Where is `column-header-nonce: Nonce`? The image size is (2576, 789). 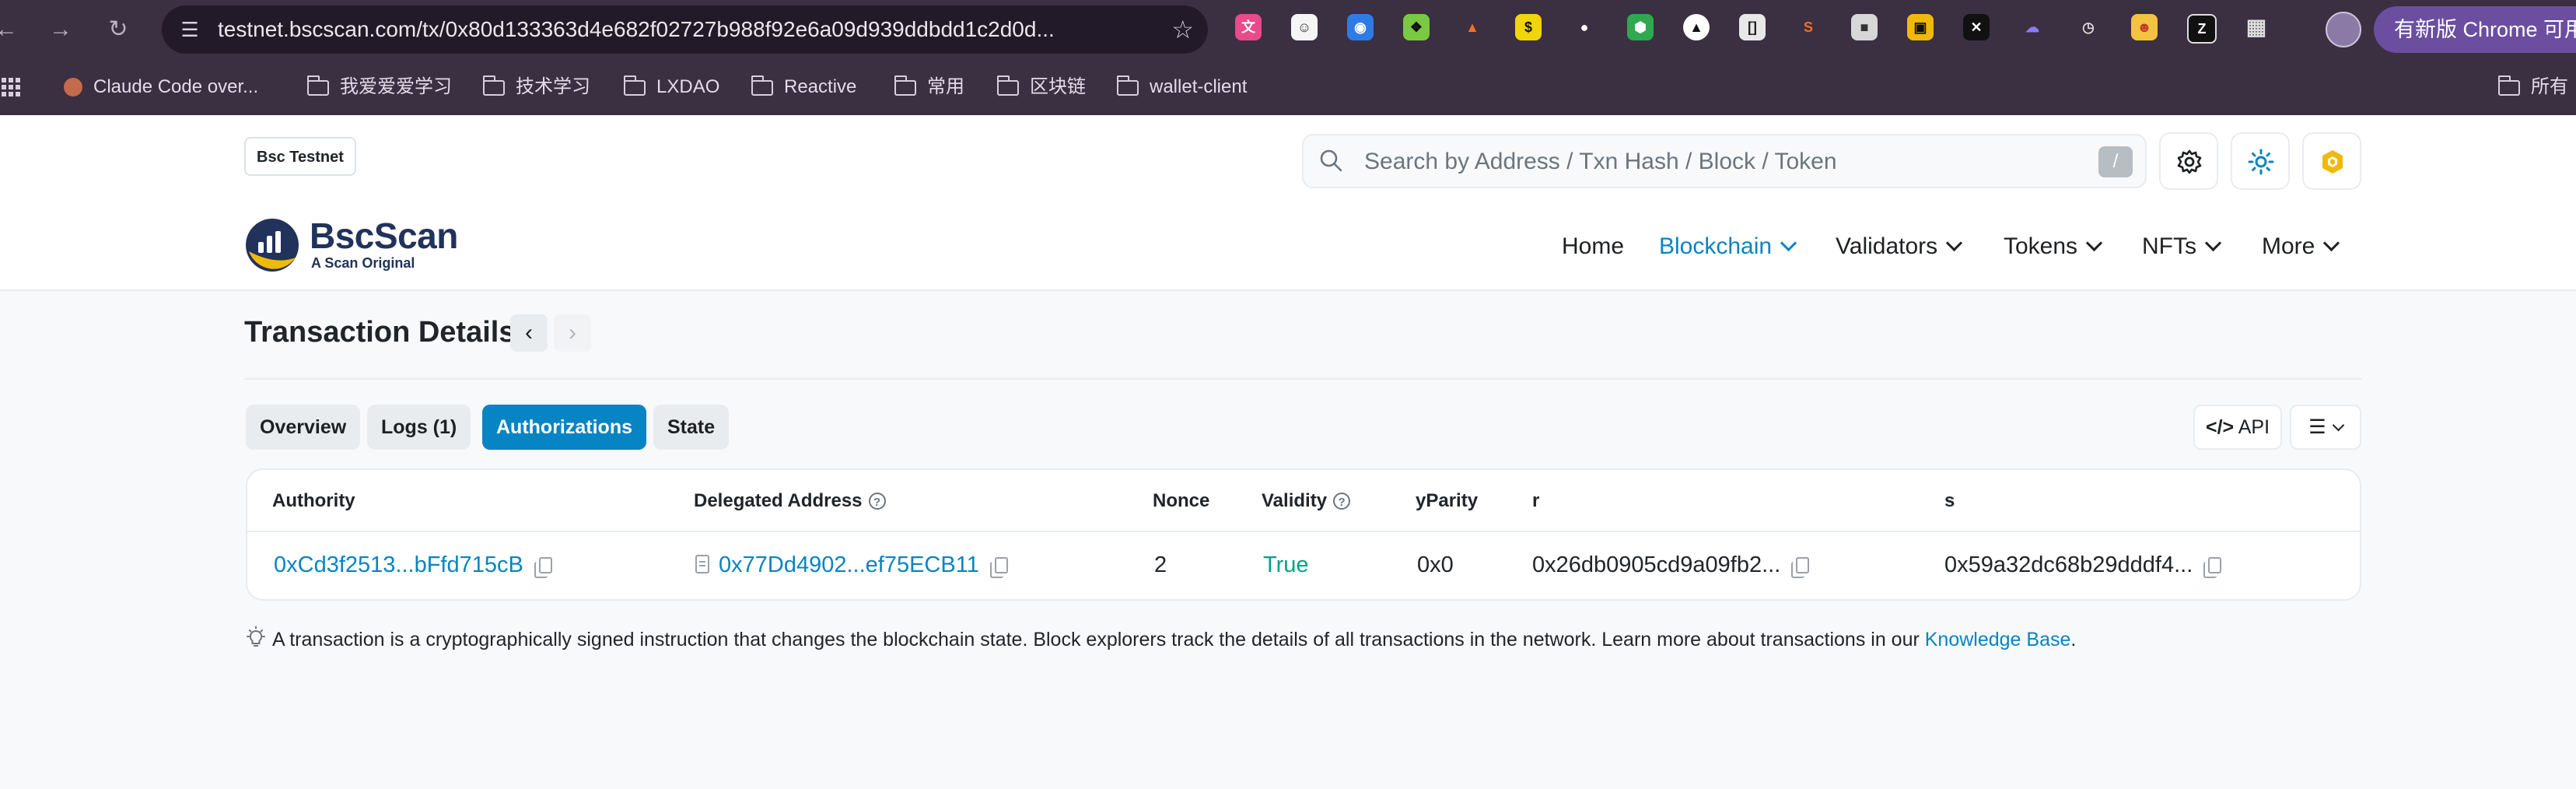
column-header-nonce: Nonce is located at coordinates (1181, 500).